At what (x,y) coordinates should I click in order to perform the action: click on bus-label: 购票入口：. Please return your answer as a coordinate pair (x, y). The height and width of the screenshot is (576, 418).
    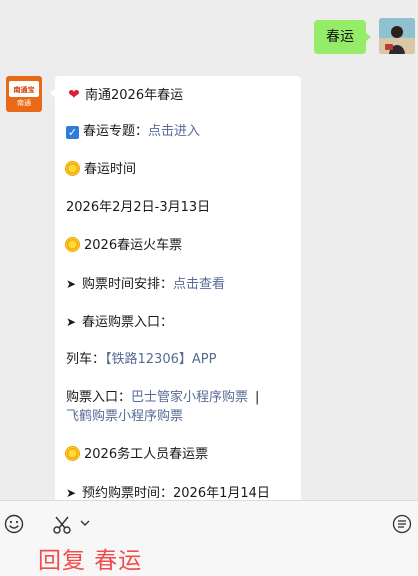
    Looking at the image, I should click on (99, 397).